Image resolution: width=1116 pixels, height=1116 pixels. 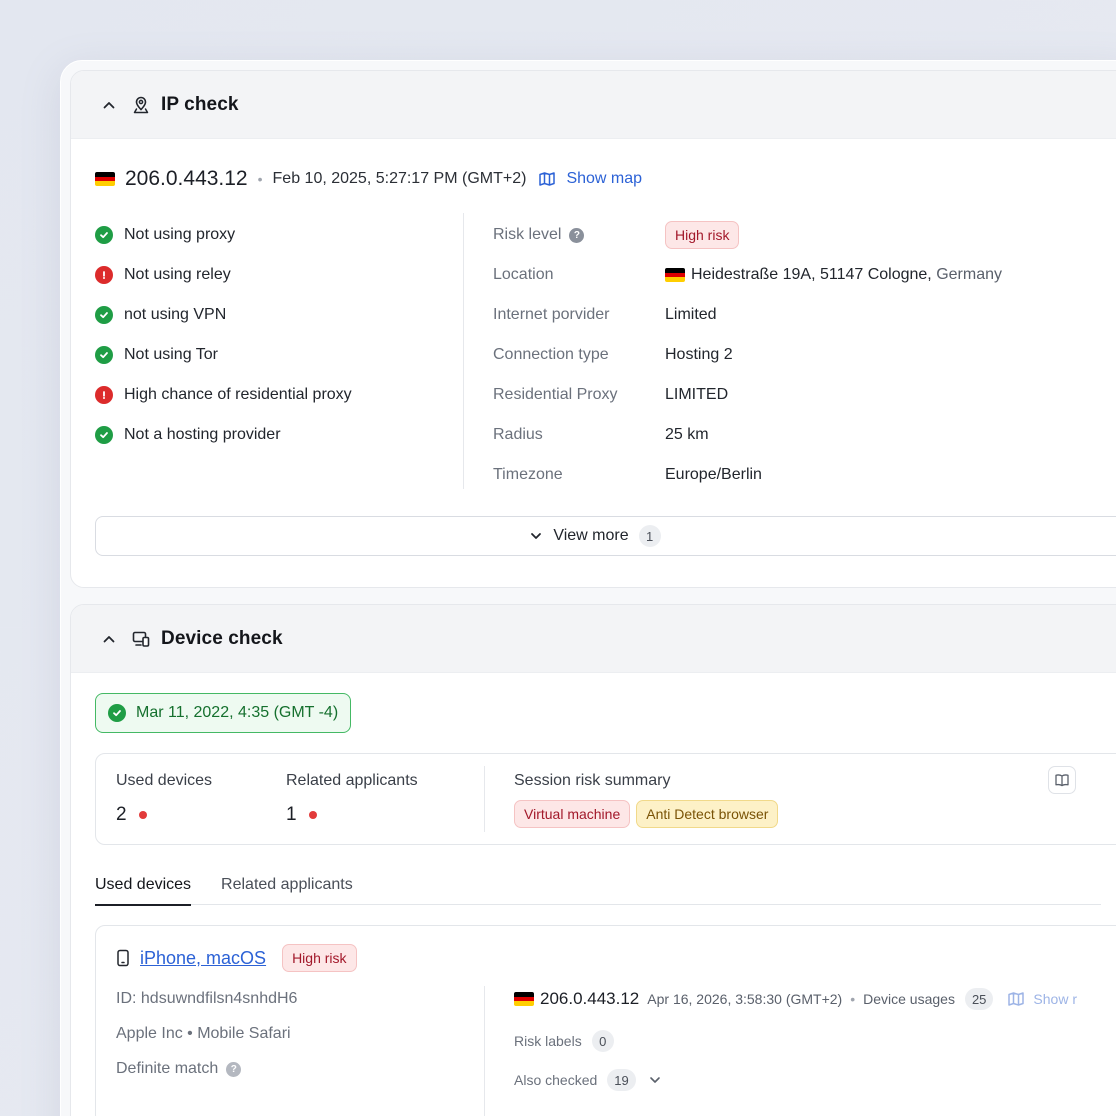 What do you see at coordinates (237, 712) in the screenshot?
I see `session-date: Mar 11, 2022, 4:35 (GMT -4)` at bounding box center [237, 712].